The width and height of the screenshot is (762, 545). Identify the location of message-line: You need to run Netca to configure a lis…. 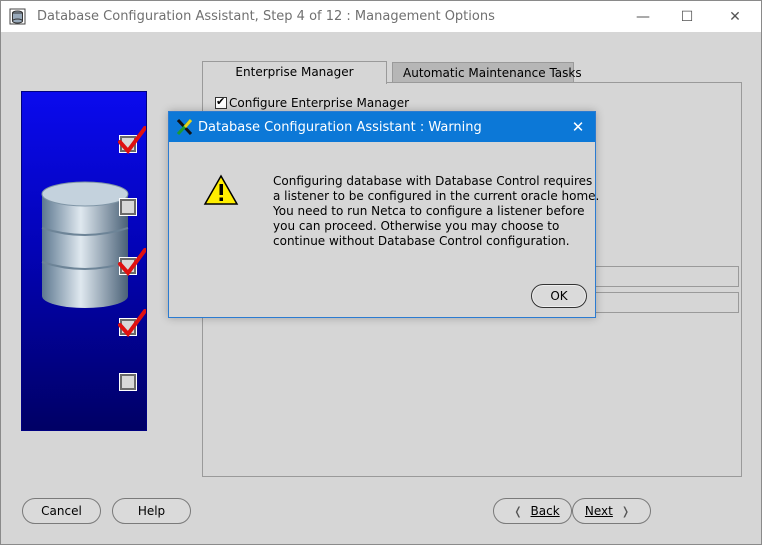
(429, 211).